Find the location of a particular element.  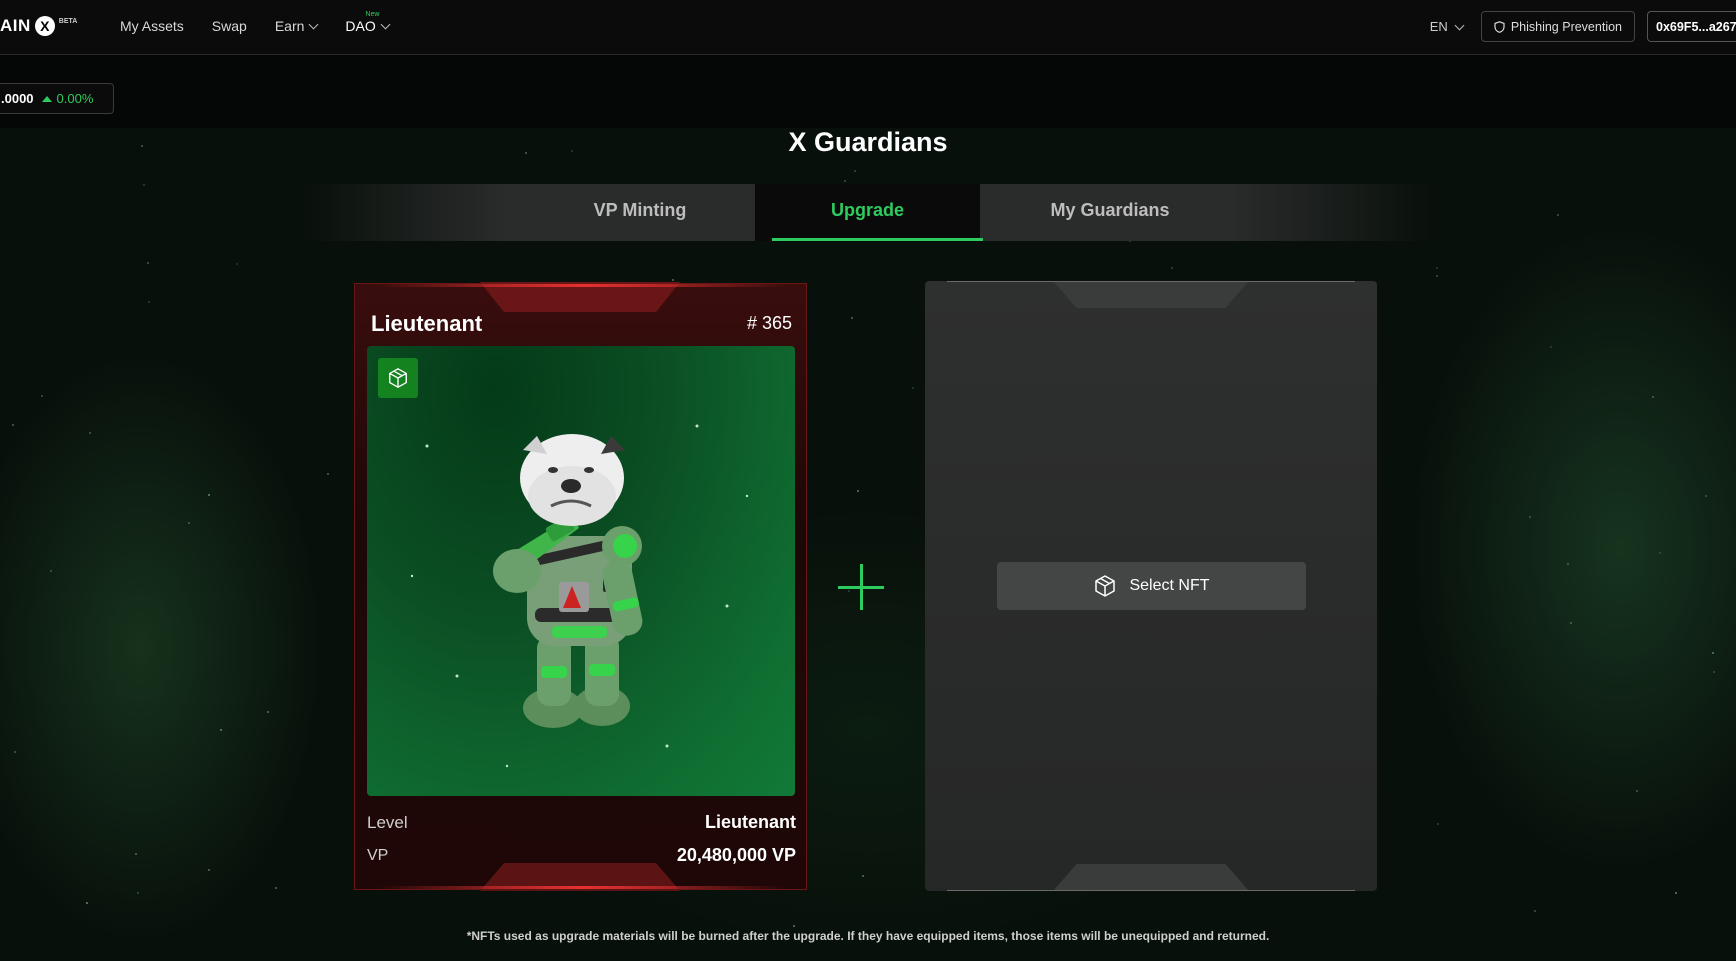

nav-swap: Swap is located at coordinates (229, 26).